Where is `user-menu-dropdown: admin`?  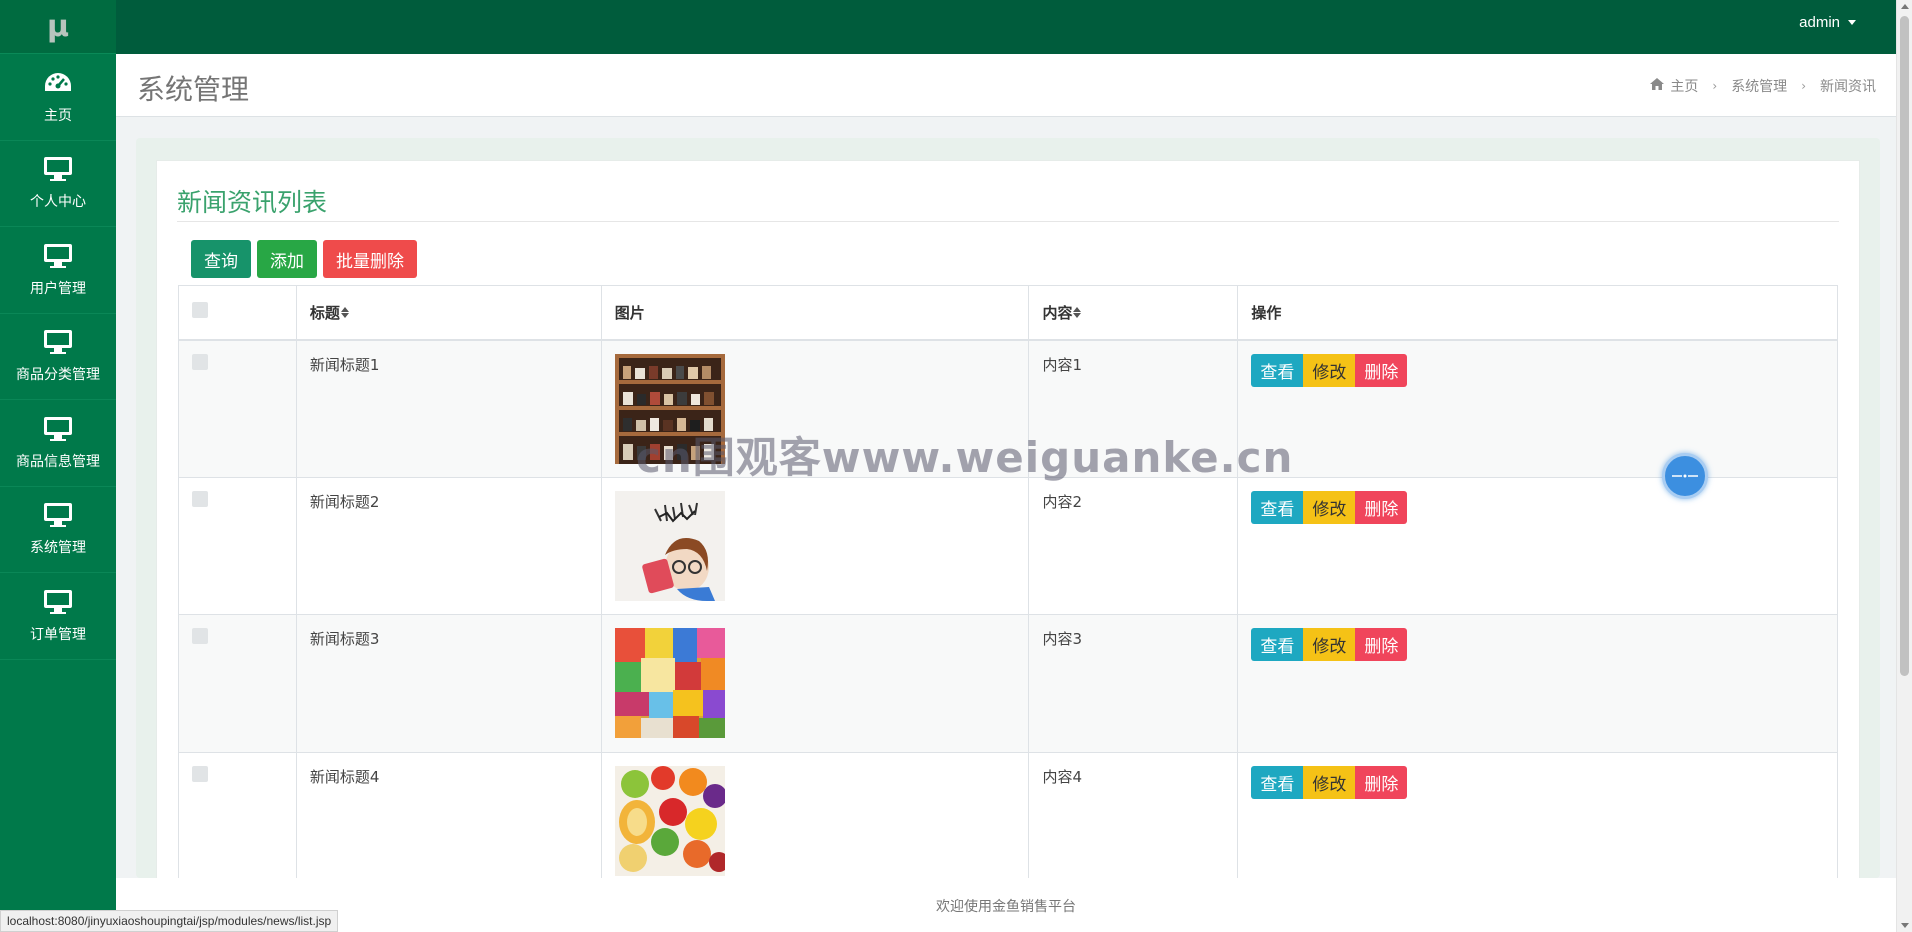 user-menu-dropdown: admin is located at coordinates (1827, 22).